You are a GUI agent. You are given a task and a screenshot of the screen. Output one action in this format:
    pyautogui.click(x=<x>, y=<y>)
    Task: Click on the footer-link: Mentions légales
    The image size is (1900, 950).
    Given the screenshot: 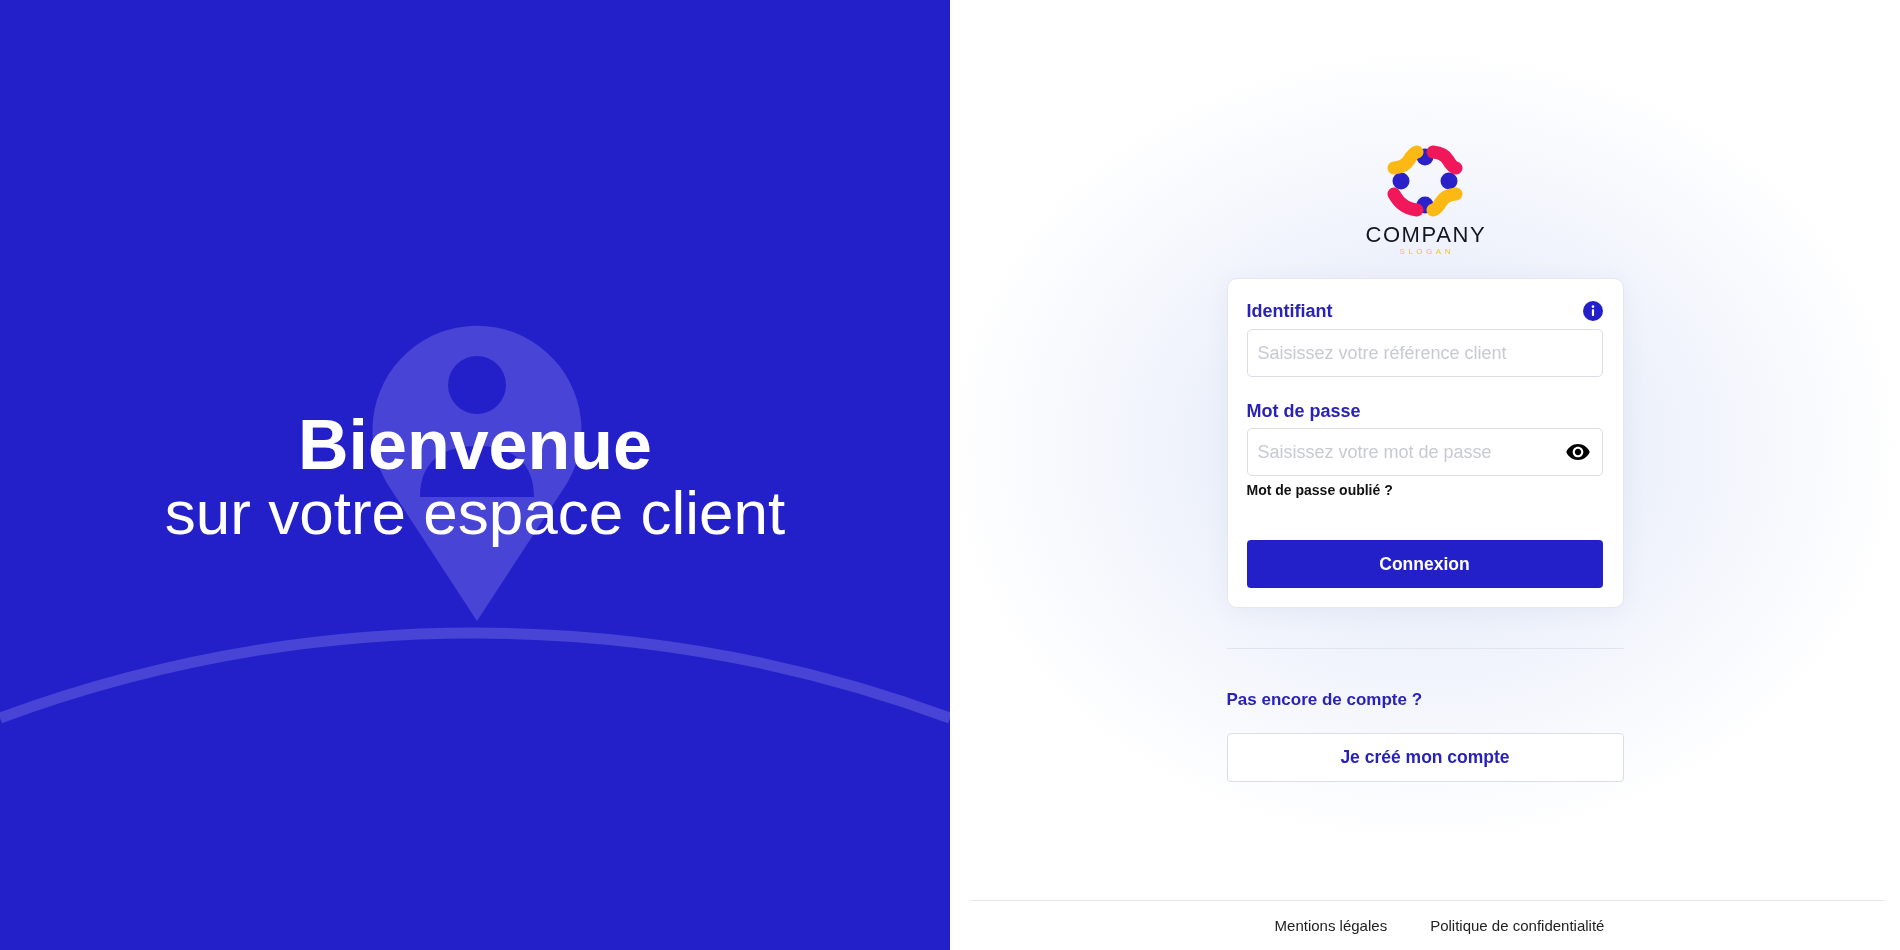 What is the action you would take?
    pyautogui.click(x=1331, y=925)
    